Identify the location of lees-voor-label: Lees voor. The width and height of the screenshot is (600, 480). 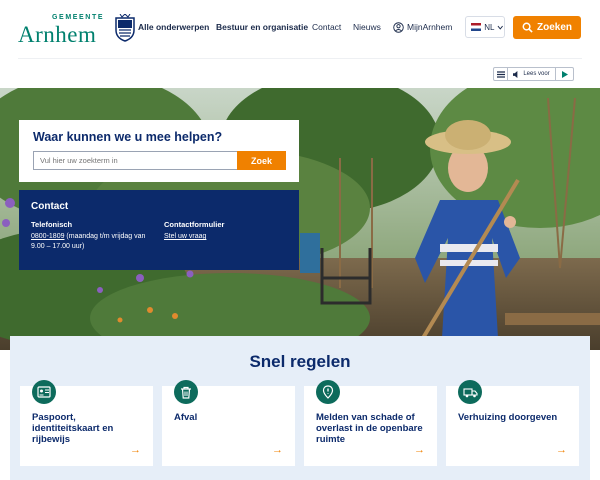
(536, 74).